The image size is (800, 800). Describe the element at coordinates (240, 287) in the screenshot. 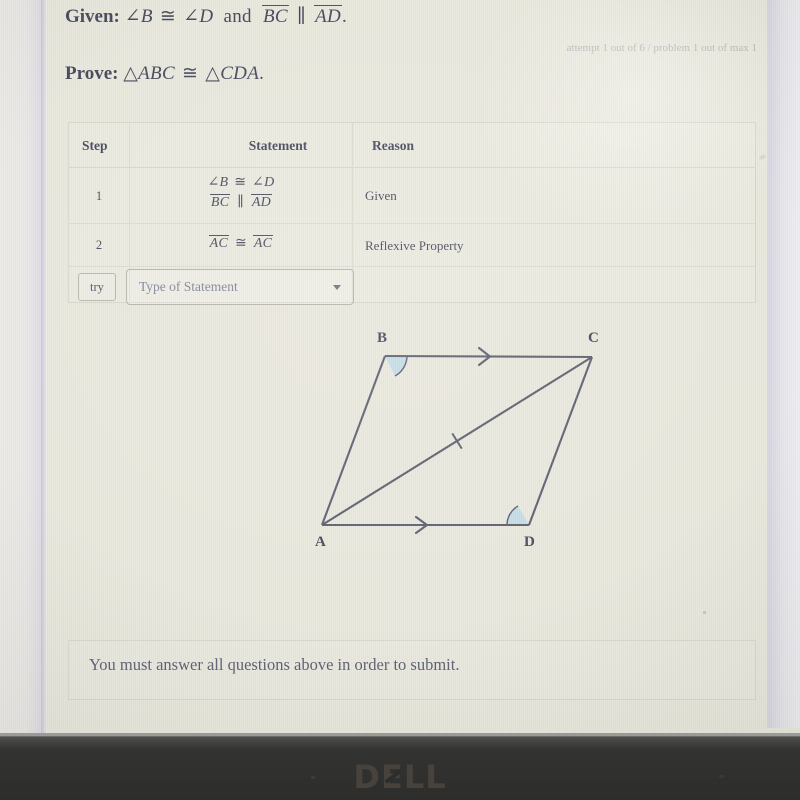

I see `statement-type-select: Type of Statement` at that location.